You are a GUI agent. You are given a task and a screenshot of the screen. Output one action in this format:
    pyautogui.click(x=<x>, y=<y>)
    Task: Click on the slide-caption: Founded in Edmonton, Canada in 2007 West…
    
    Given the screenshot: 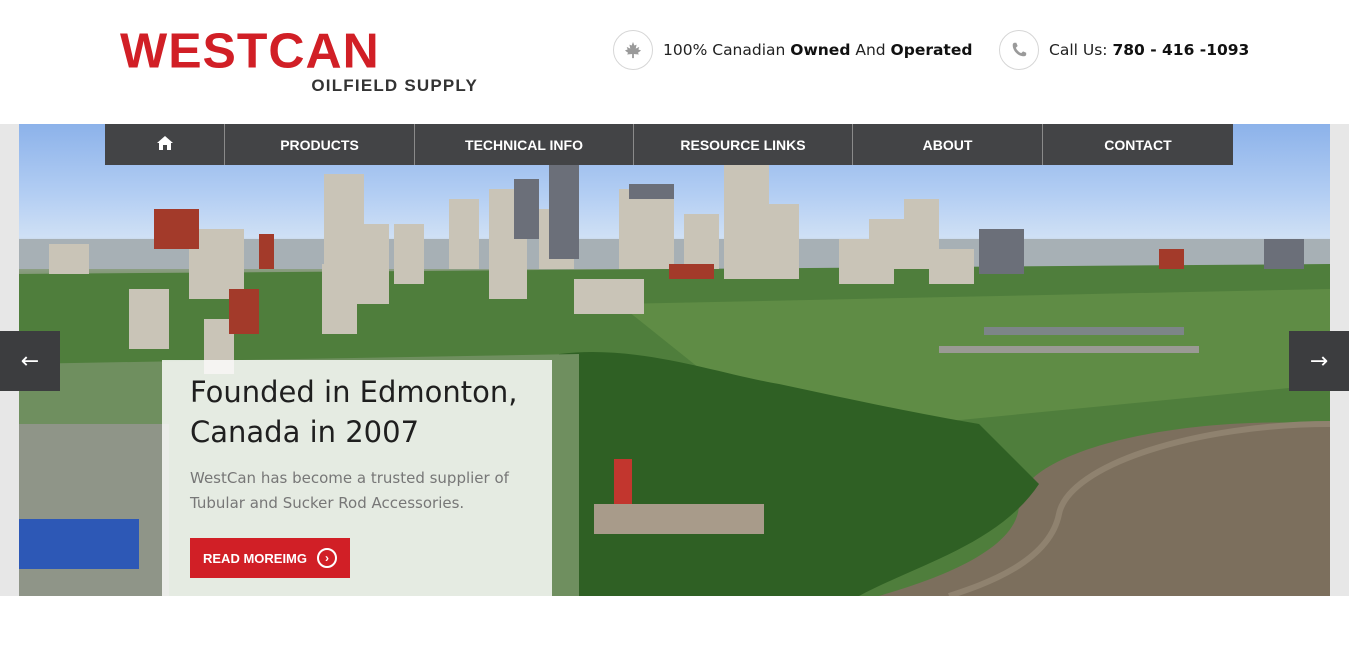 What is the action you would take?
    pyautogui.click(x=357, y=478)
    